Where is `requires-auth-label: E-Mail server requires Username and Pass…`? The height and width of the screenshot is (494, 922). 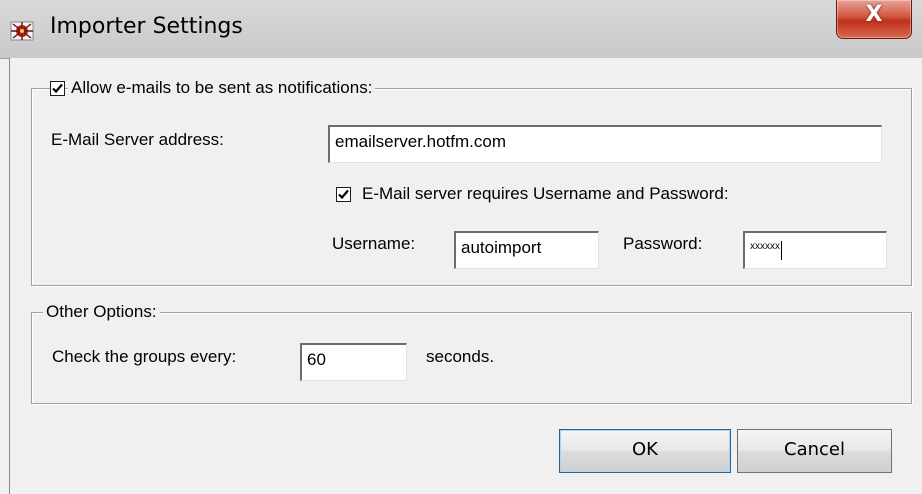 requires-auth-label: E-Mail server requires Username and Pass… is located at coordinates (545, 194).